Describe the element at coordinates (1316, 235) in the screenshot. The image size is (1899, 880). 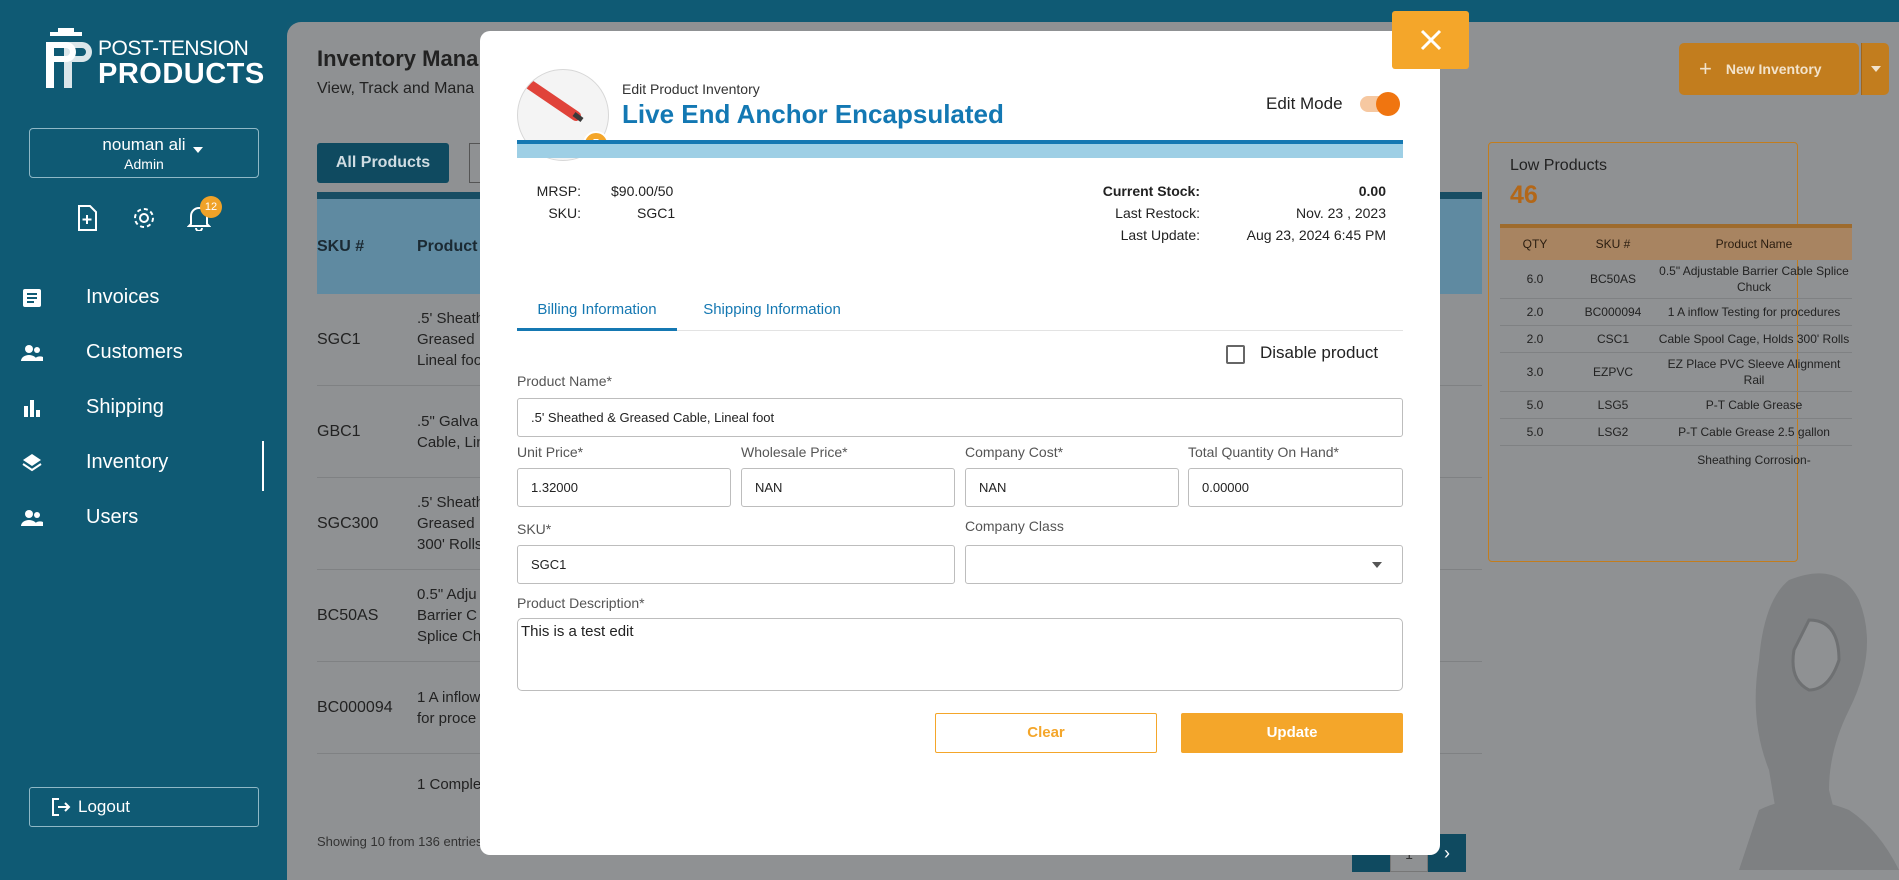
I see `last-update-value: Aug 23, 2024 6:45 PM` at that location.